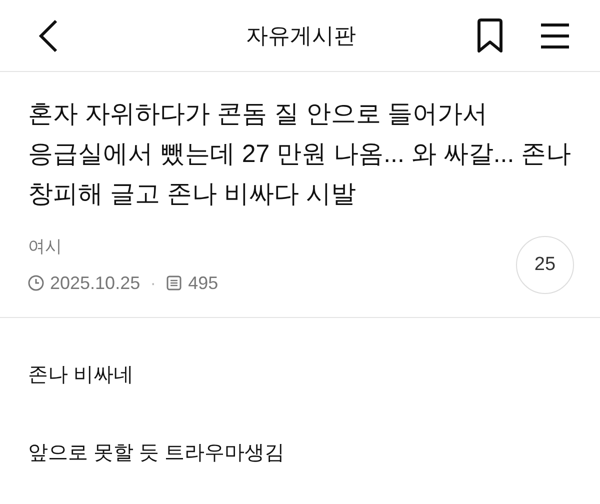 Image resolution: width=600 pixels, height=504 pixels. I want to click on comment-text: 앞으로 못할 듯 트라우마생김, so click(157, 453).